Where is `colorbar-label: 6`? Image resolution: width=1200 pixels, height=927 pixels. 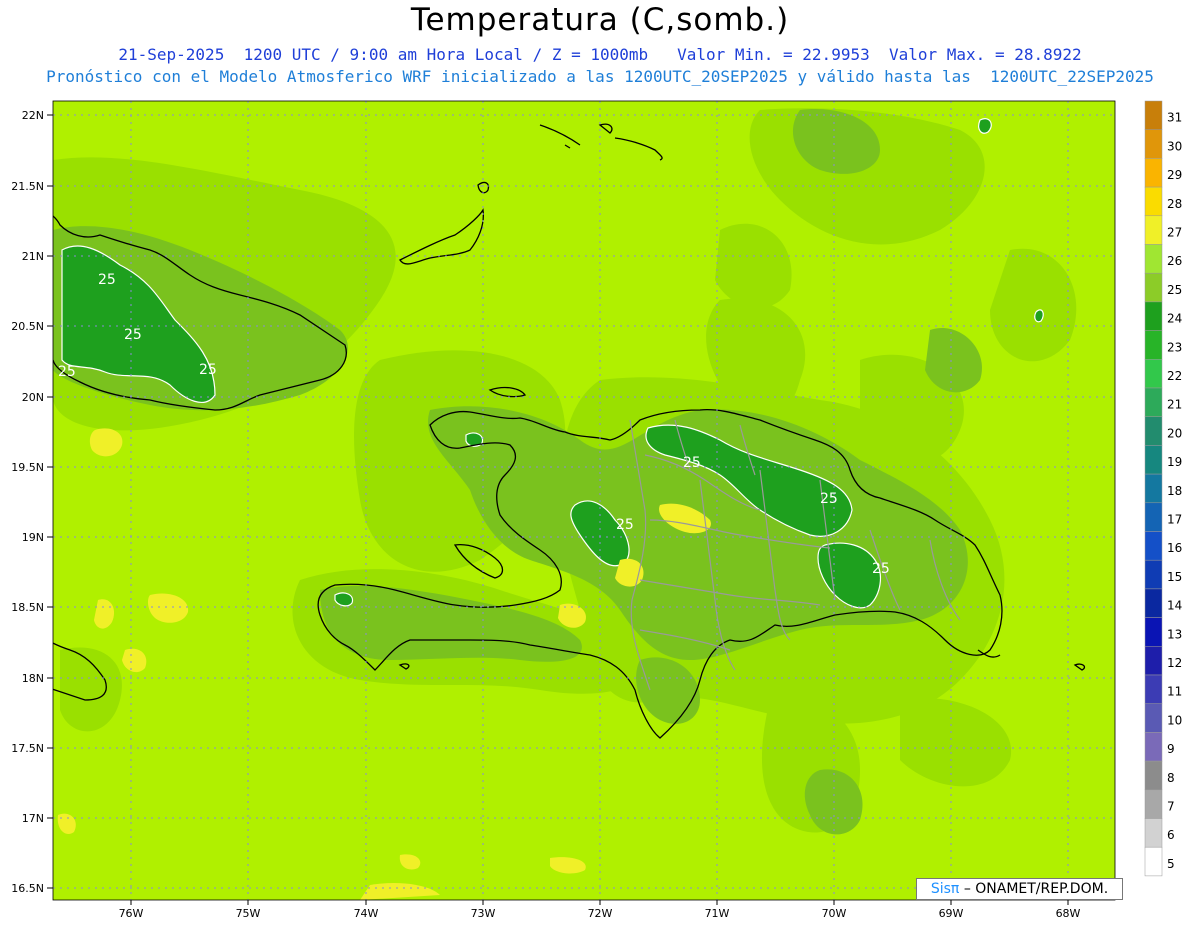
colorbar-label: 6 is located at coordinates (1171, 835).